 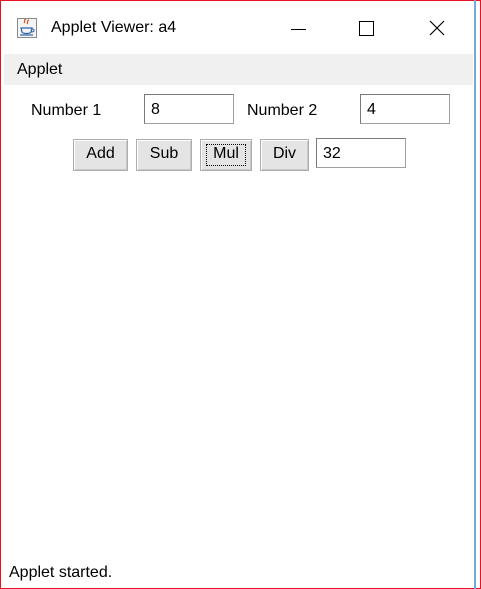 What do you see at coordinates (475, 294) in the screenshot?
I see `window-edge` at bounding box center [475, 294].